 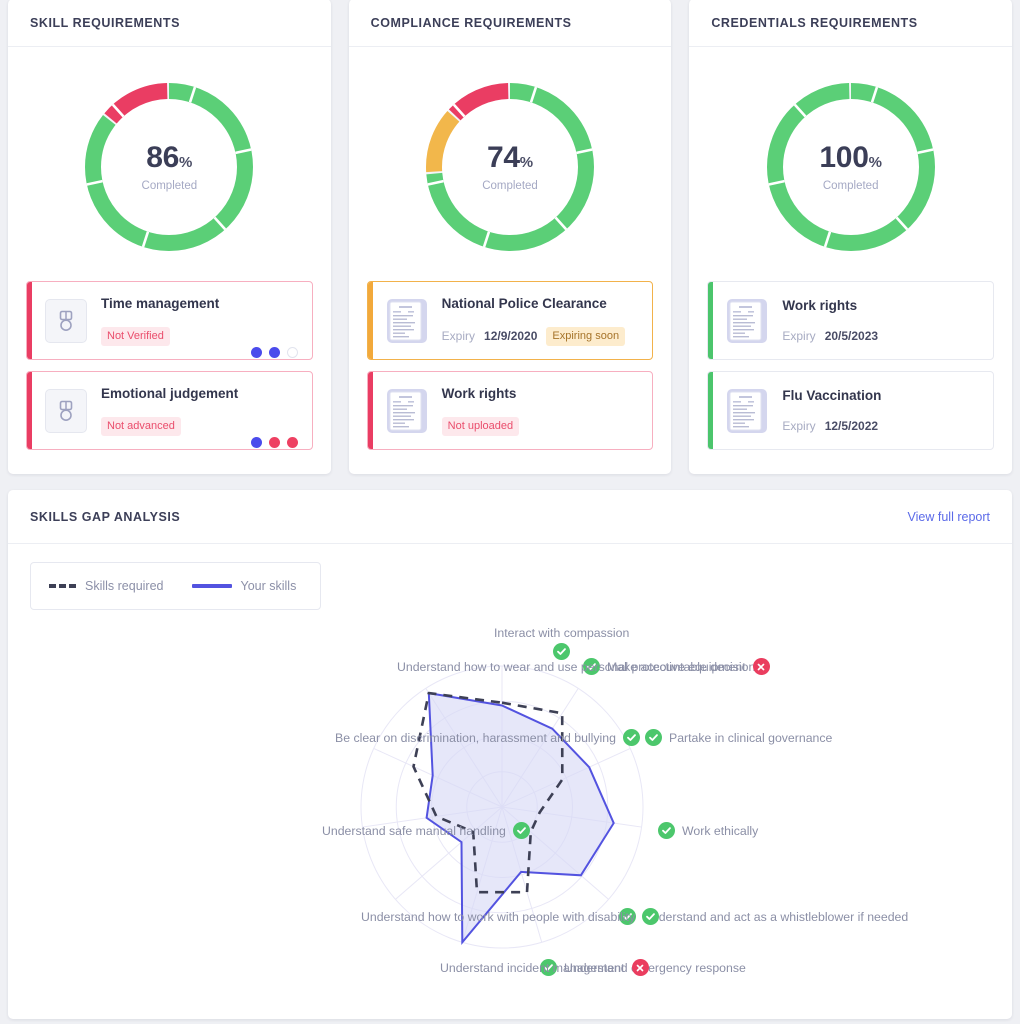 I want to click on requirement-item: Time management Not Verified, so click(x=169, y=320).